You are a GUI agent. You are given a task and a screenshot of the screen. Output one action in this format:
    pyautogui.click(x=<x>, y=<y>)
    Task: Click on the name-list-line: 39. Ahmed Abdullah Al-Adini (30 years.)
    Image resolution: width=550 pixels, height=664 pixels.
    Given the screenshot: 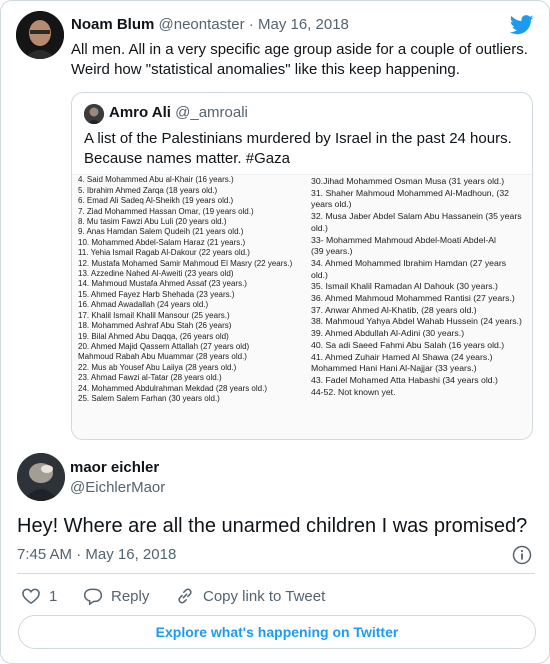 What is the action you would take?
    pyautogui.click(x=388, y=333)
    